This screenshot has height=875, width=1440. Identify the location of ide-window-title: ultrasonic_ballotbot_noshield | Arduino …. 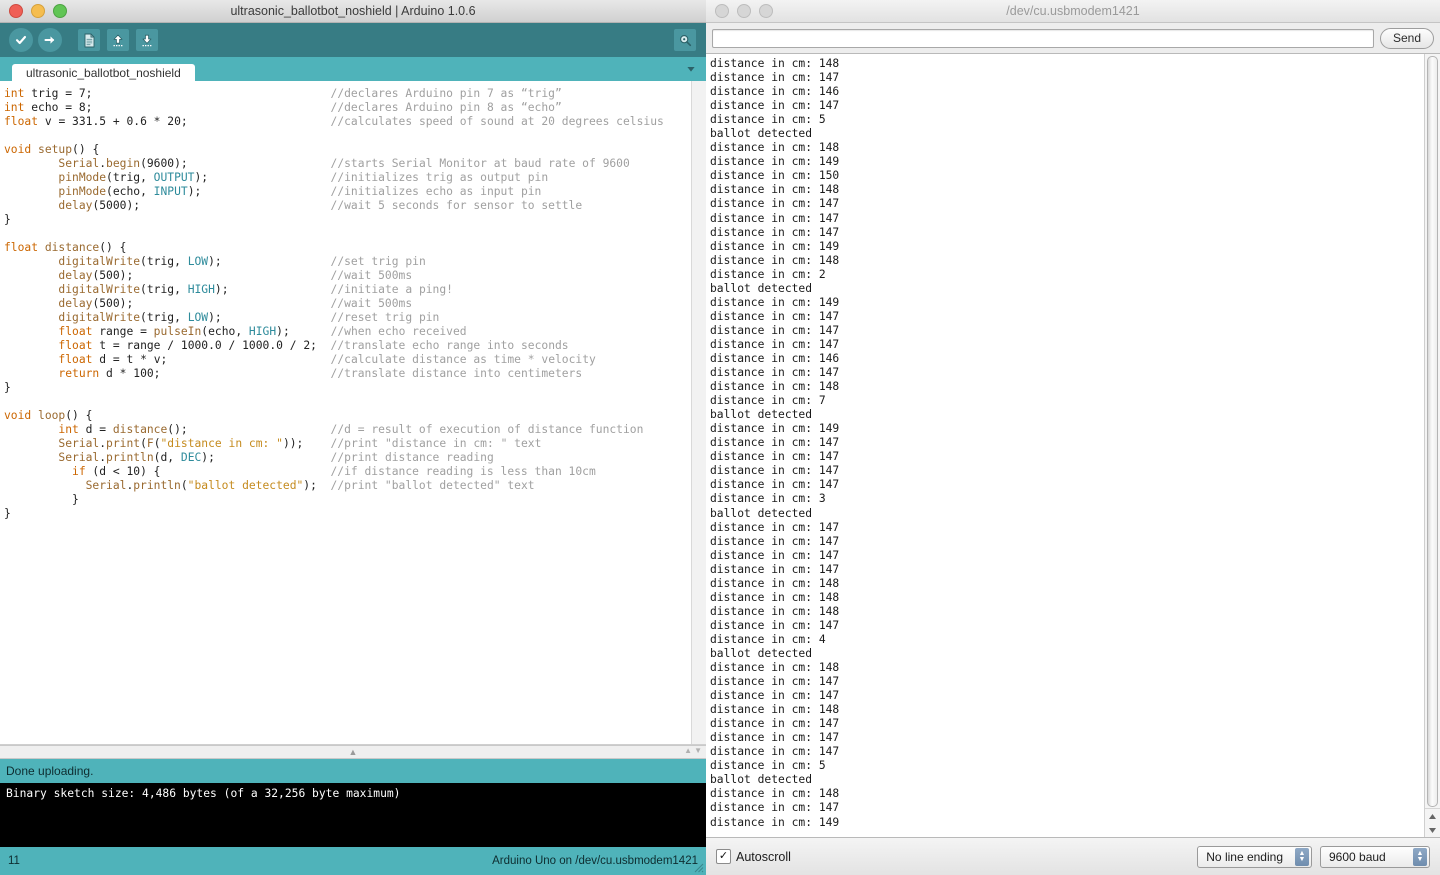
(353, 11).